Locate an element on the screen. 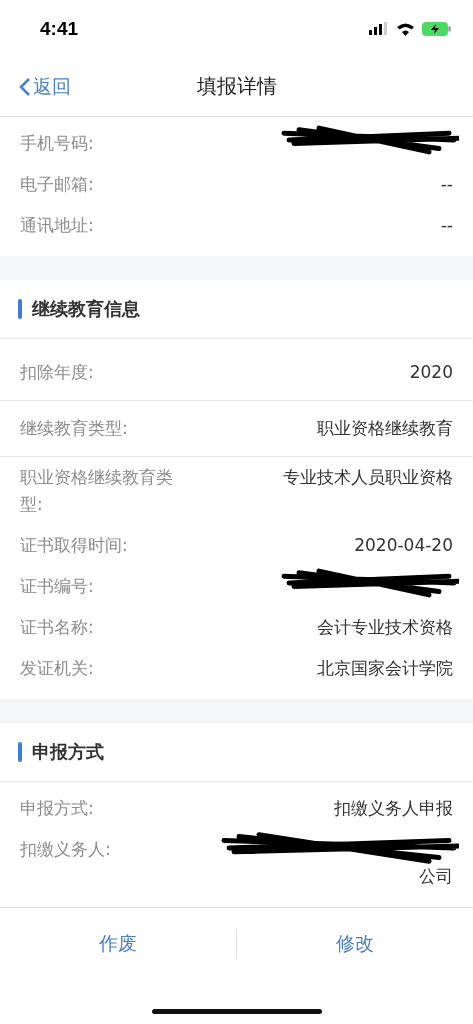 The height and width of the screenshot is (1024, 473). back-button: 返回 is located at coordinates (35, 86).